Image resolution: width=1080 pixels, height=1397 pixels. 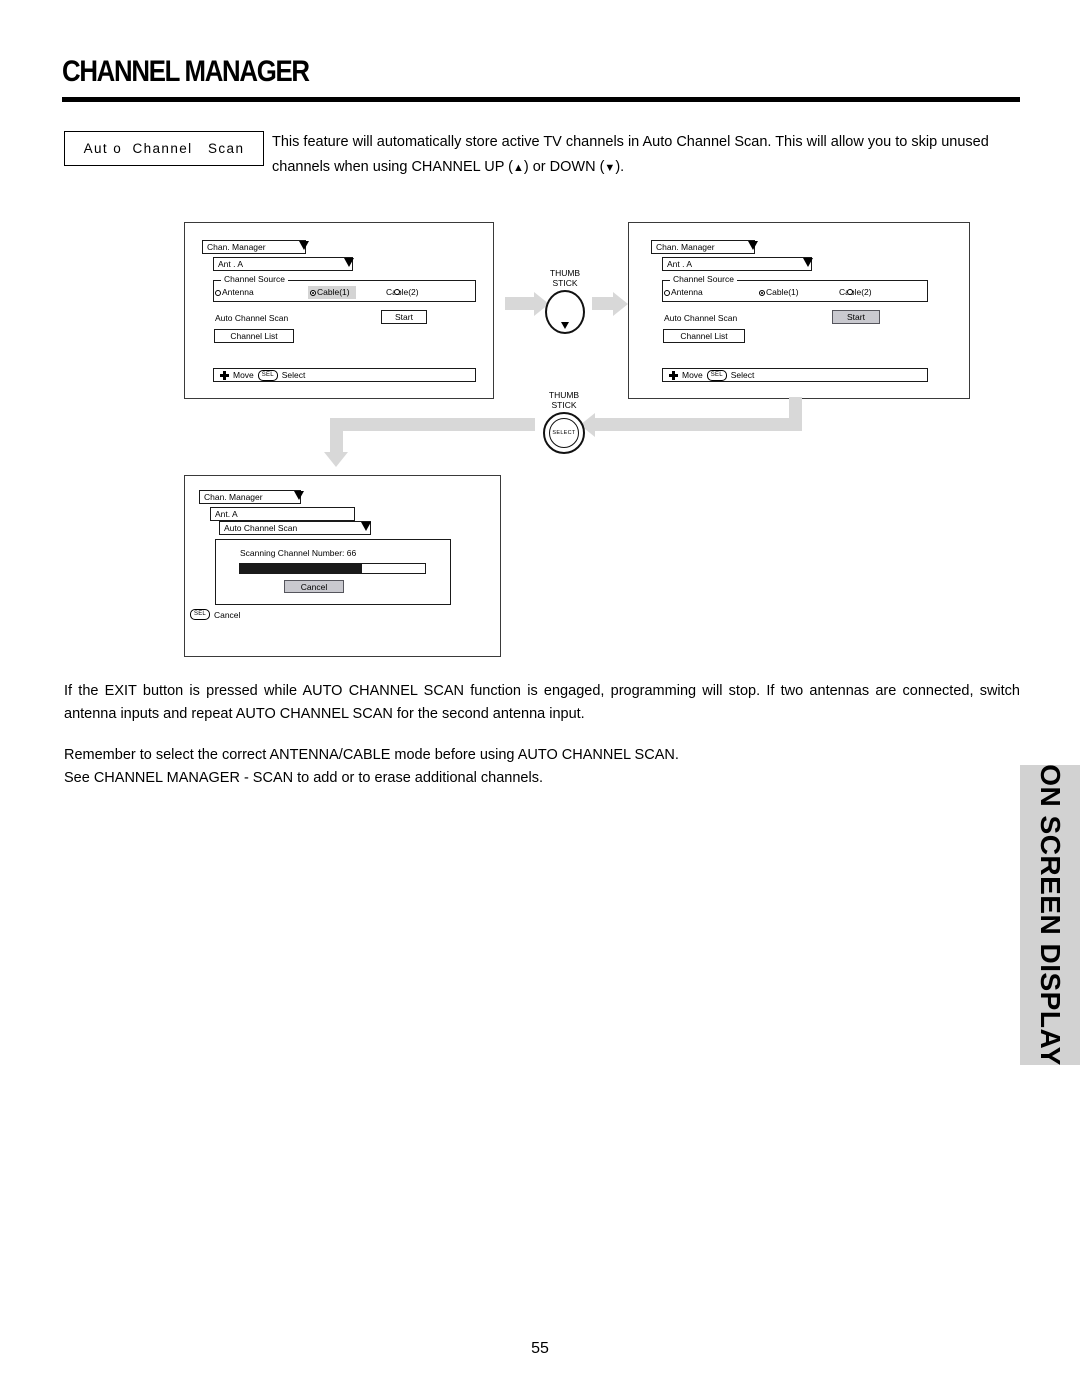 I want to click on feature-name-label: Aut o Channel Scan, so click(x=164, y=148).